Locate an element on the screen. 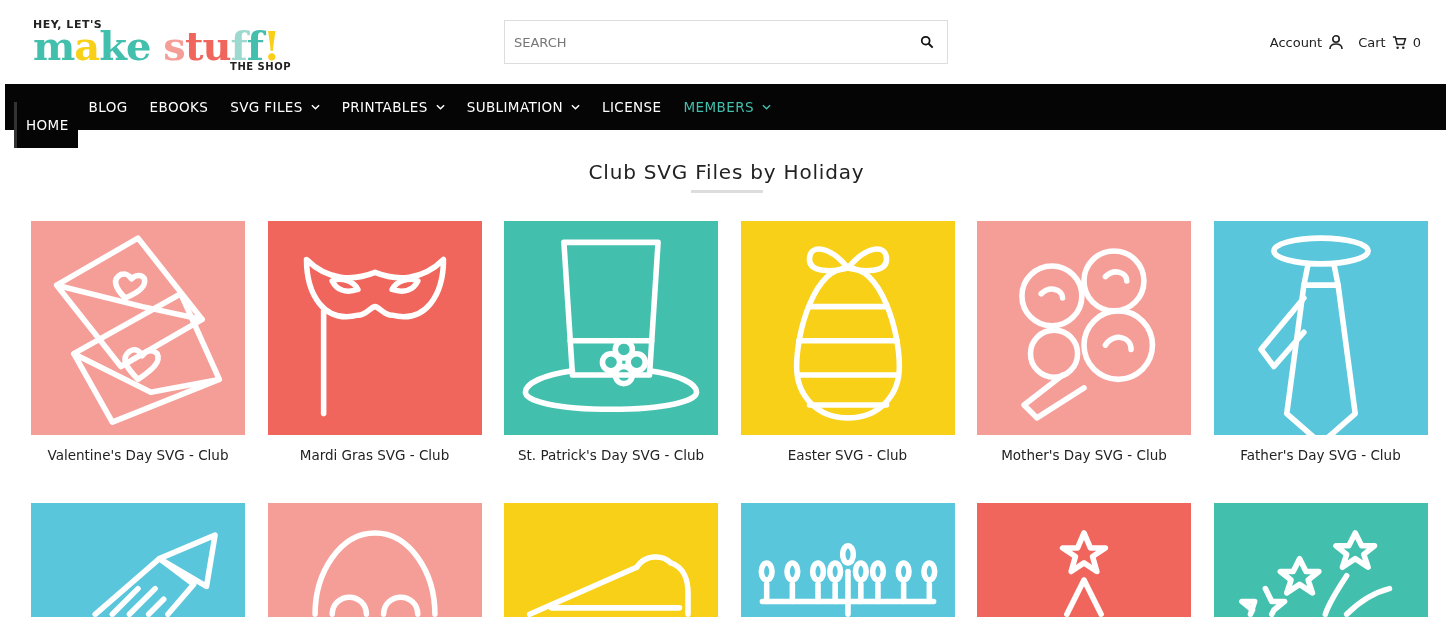 This screenshot has height=617, width=1453. envelopes-icon is located at coordinates (138, 330).